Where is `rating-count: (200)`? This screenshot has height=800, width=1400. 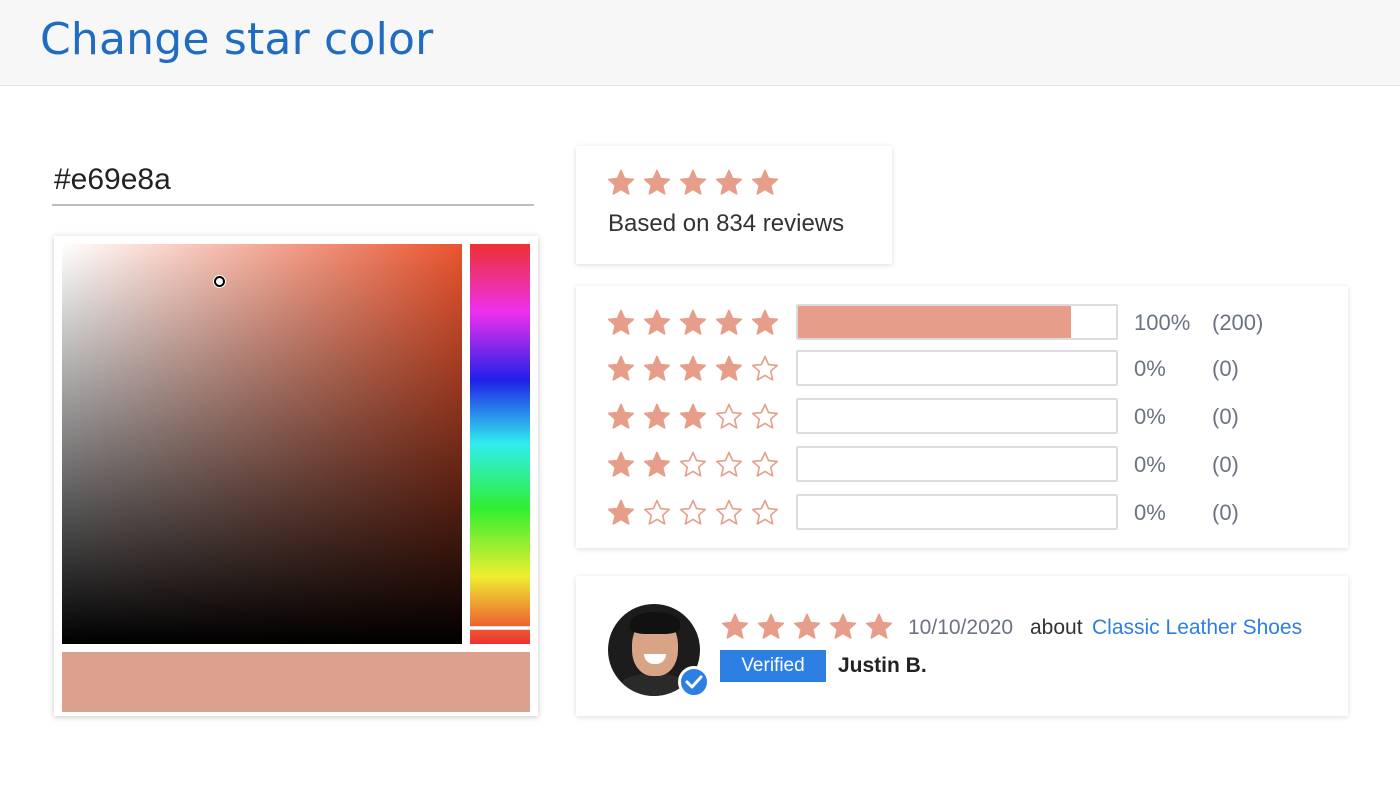 rating-count: (200) is located at coordinates (1238, 322).